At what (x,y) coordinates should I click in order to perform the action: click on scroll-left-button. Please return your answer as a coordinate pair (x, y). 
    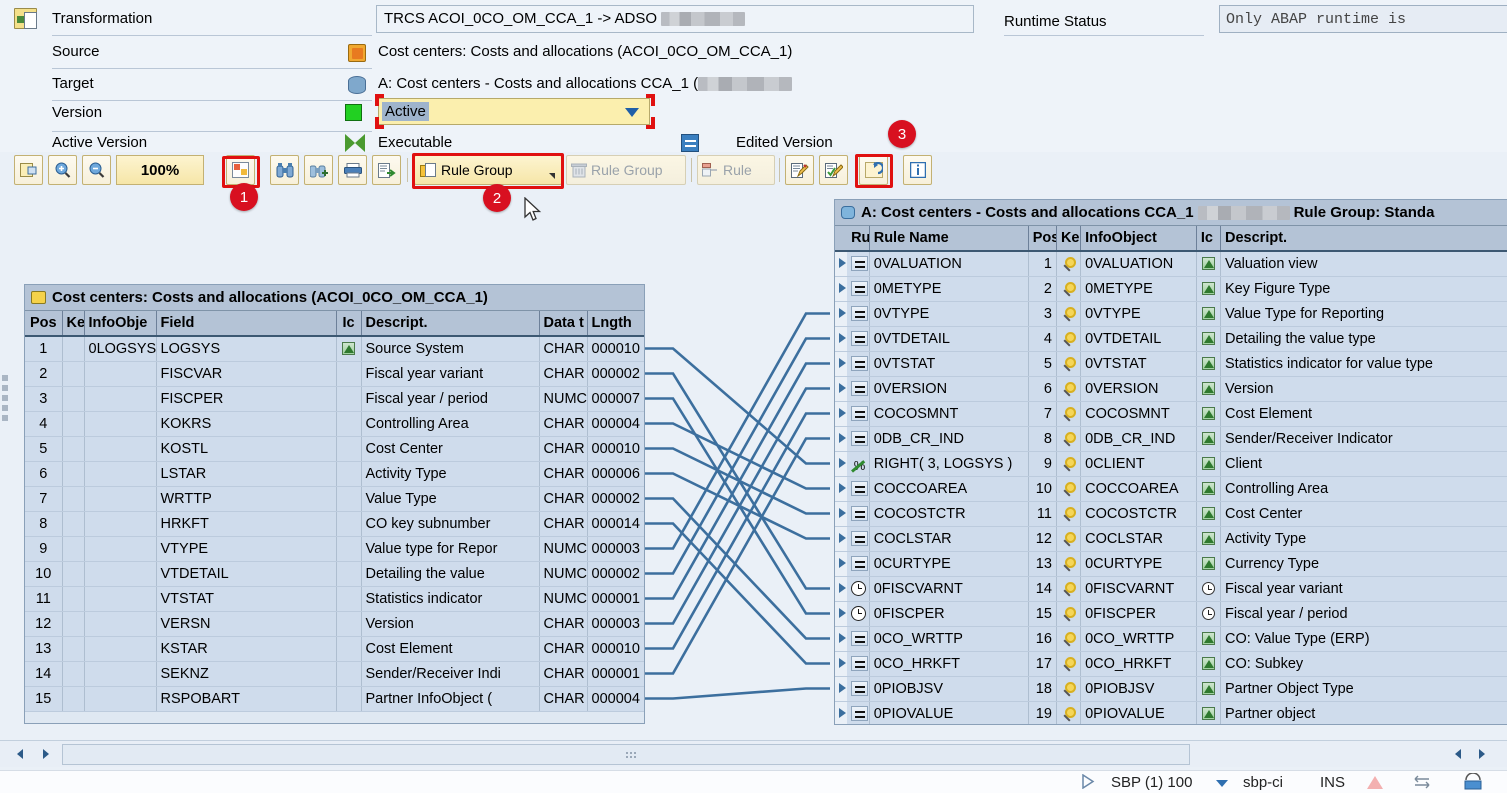
    Looking at the image, I should click on (20, 754).